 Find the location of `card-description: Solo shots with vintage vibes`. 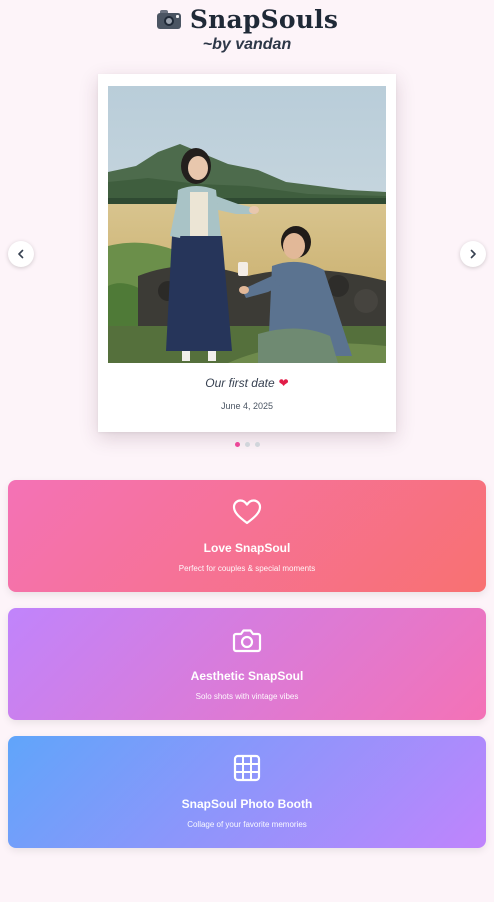

card-description: Solo shots with vintage vibes is located at coordinates (247, 696).